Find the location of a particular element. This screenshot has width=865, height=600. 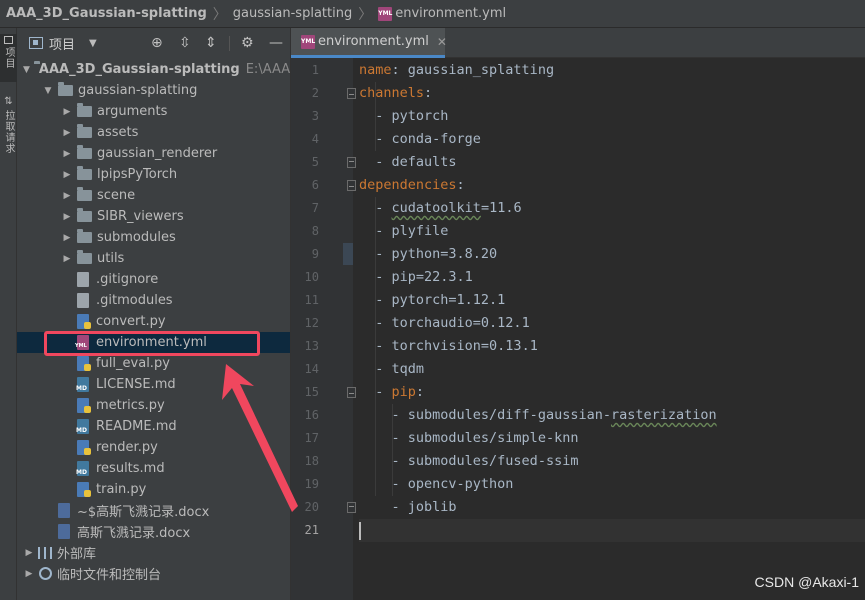

scratches-icon is located at coordinates (45, 573).